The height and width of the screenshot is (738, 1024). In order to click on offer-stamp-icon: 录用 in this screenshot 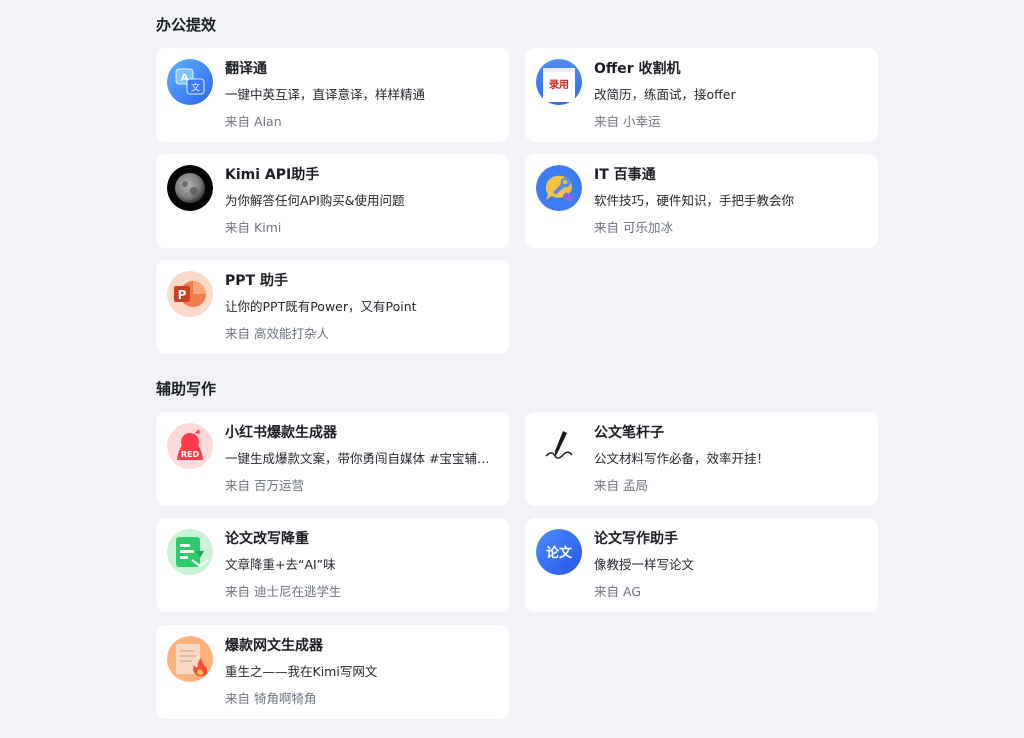, I will do `click(559, 82)`.